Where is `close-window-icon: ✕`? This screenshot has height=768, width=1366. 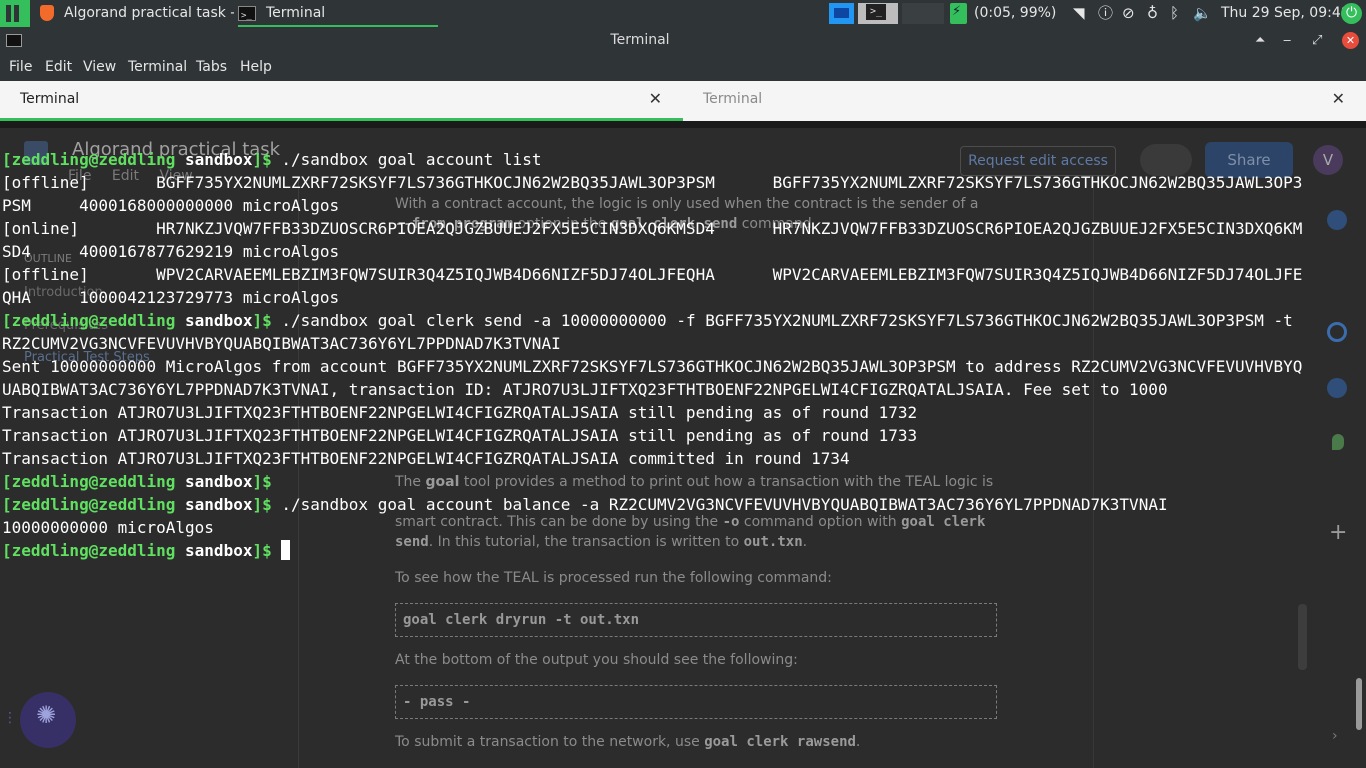
close-window-icon: ✕ is located at coordinates (1350, 40).